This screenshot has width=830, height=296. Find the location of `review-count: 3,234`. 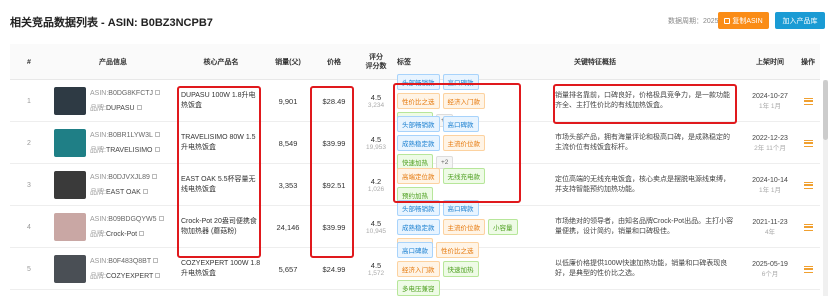

review-count: 3,234 is located at coordinates (376, 105).